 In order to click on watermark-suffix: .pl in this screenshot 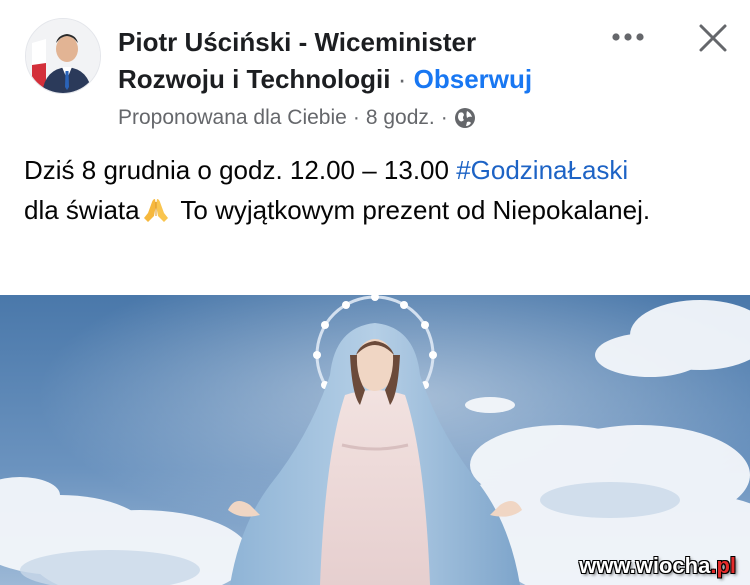, I will do `click(723, 565)`.